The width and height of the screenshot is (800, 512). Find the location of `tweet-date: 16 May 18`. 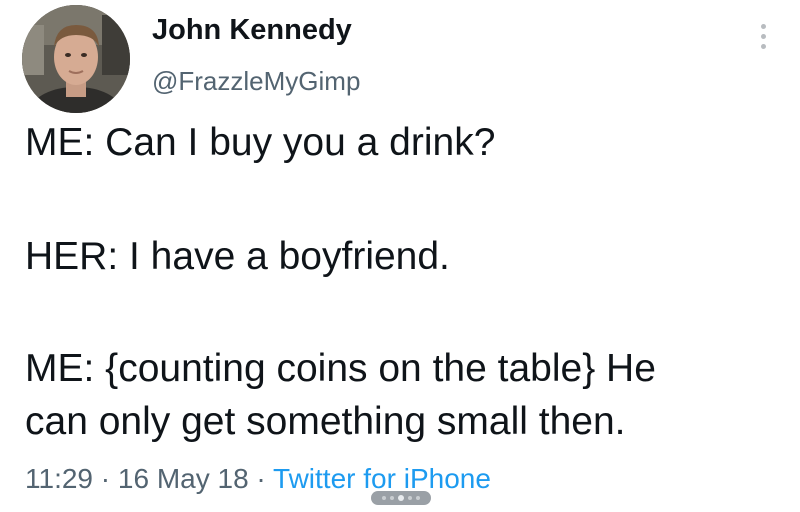

tweet-date: 16 May 18 is located at coordinates (183, 478).